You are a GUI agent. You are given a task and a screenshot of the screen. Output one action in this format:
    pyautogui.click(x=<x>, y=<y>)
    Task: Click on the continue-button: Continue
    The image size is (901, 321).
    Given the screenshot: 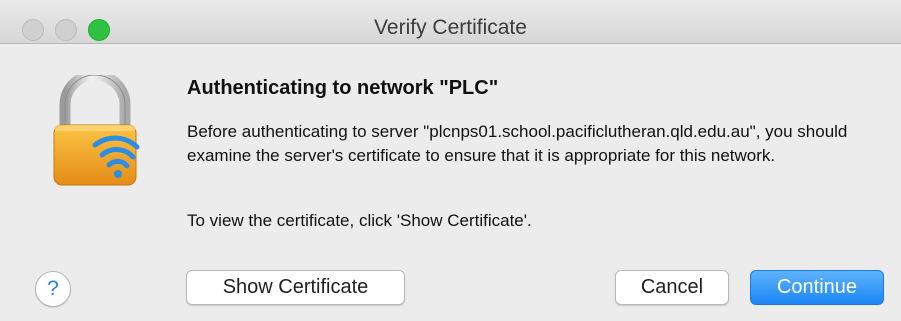 What is the action you would take?
    pyautogui.click(x=817, y=287)
    